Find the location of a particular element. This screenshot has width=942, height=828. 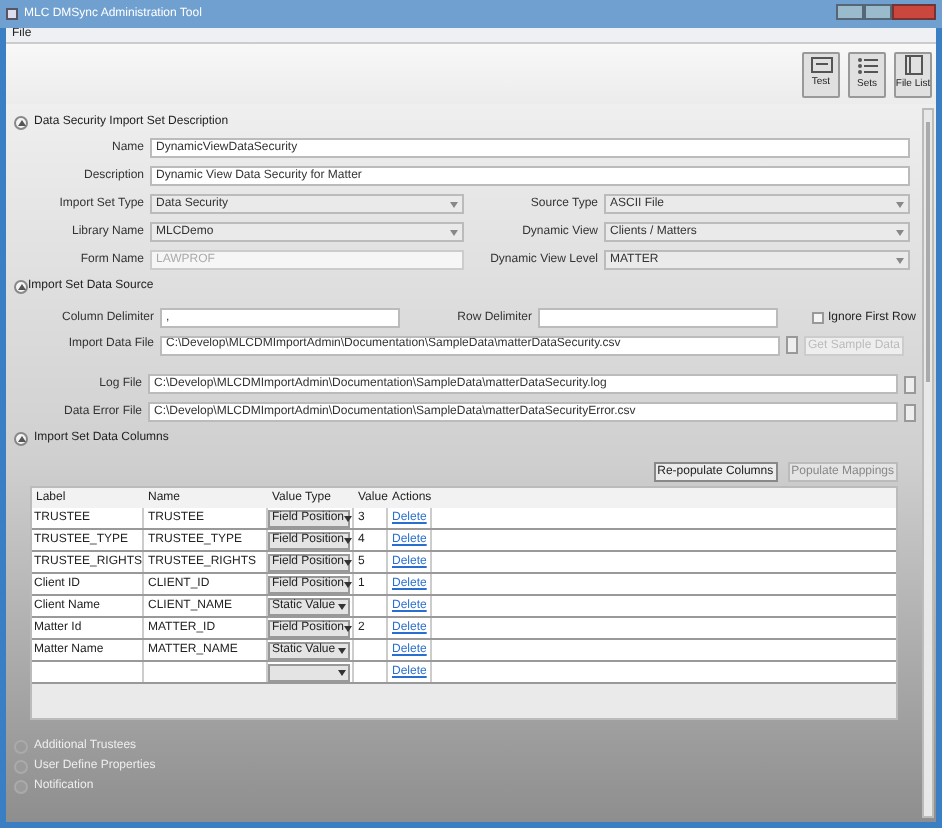

dropdown is located at coordinates (309, 672).